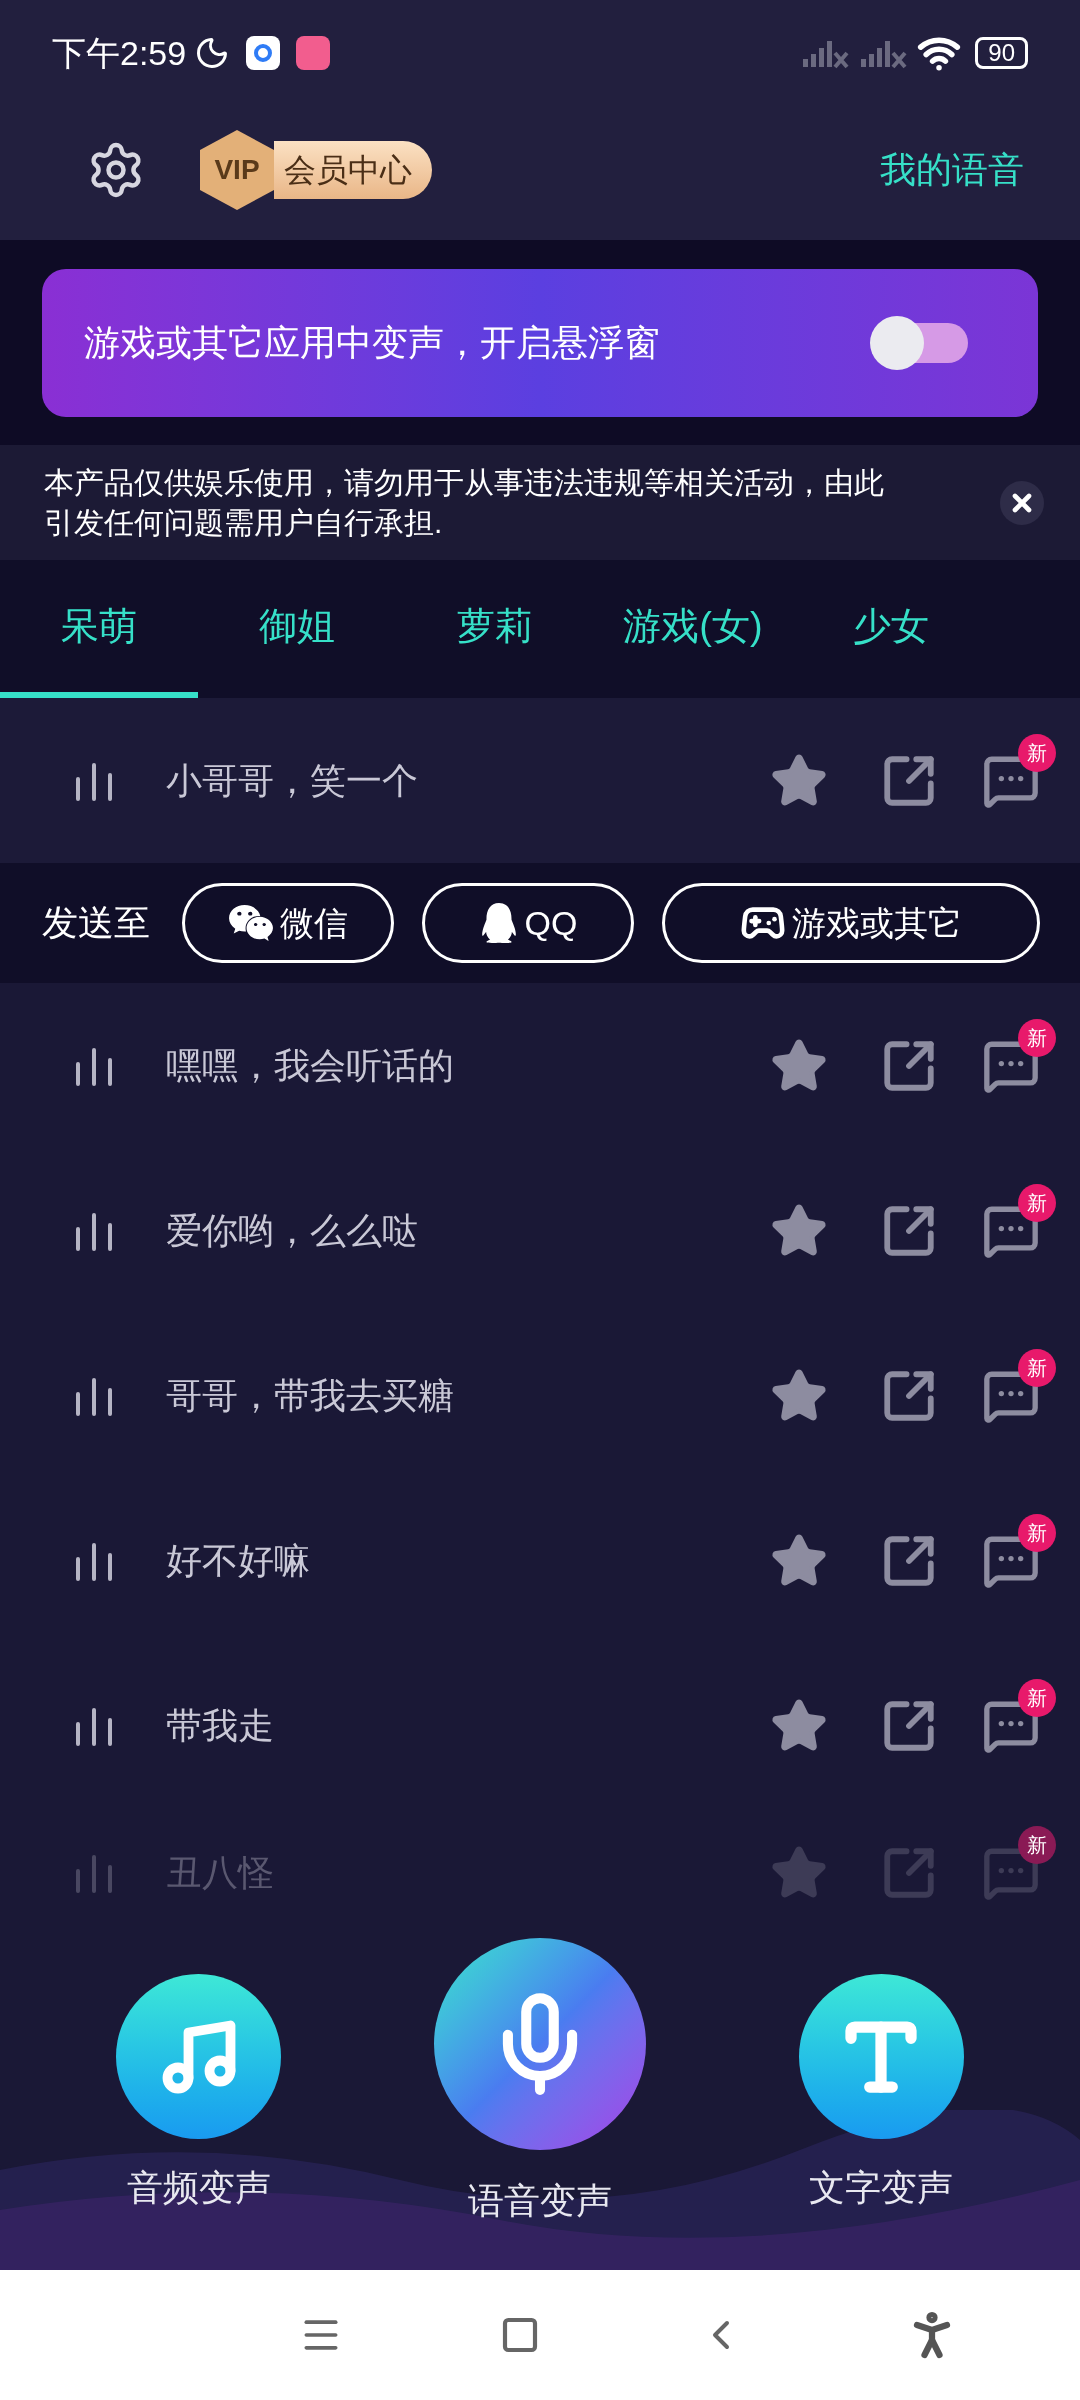 The width and height of the screenshot is (1080, 2400). Describe the element at coordinates (464, 502) in the screenshot. I see `disclaimer-text: 本产品仅供娱乐使用，请勿用于从事违法违规等相关活动，由此引发任何问题需用户自行承担.` at that location.